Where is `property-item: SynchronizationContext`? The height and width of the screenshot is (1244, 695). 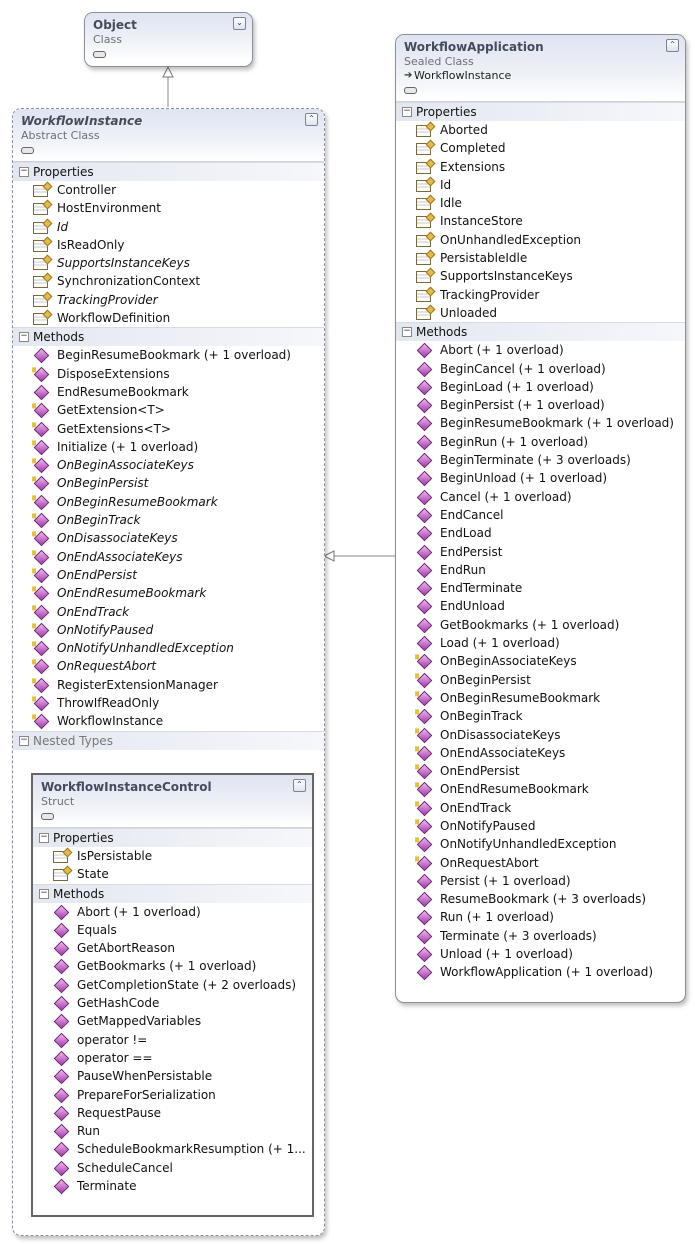 property-item: SynchronizationContext is located at coordinates (168, 281).